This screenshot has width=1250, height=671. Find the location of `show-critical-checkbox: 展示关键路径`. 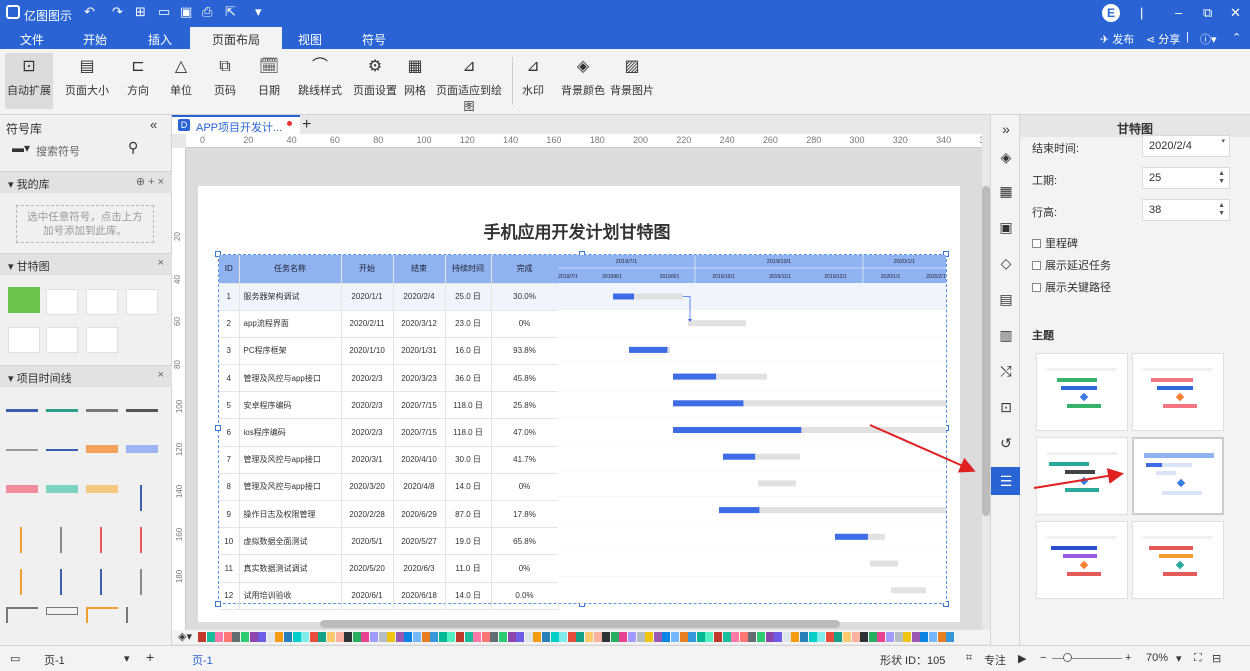

show-critical-checkbox: 展示关键路径 is located at coordinates (1071, 287).